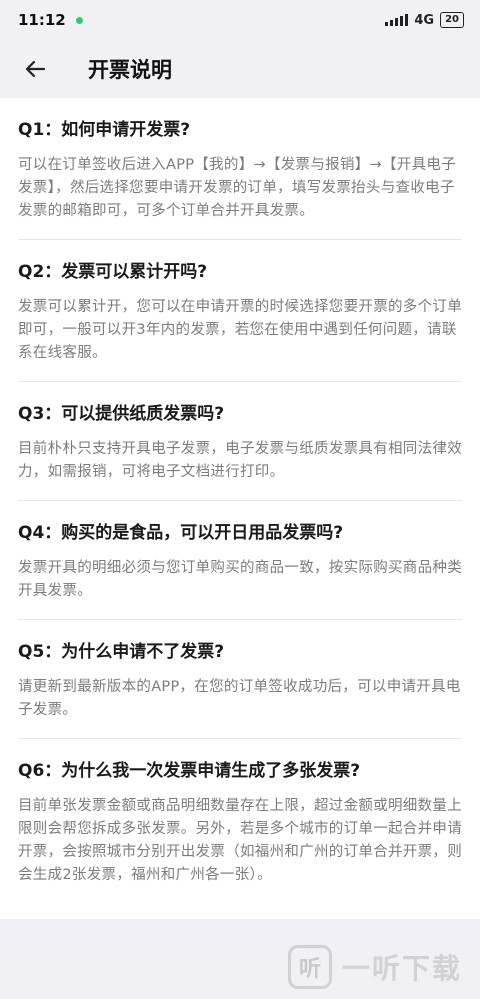  I want to click on arrow-left-icon, so click(35, 69).